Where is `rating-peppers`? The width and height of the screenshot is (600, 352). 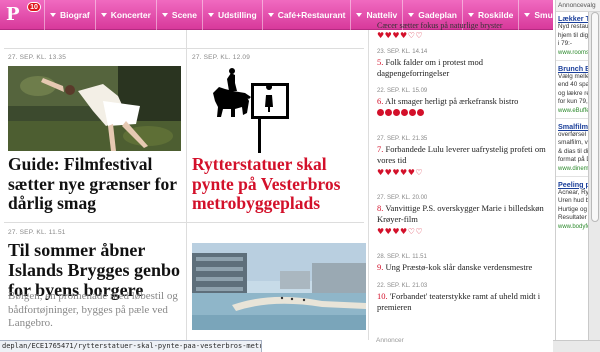 rating-peppers is located at coordinates (465, 113).